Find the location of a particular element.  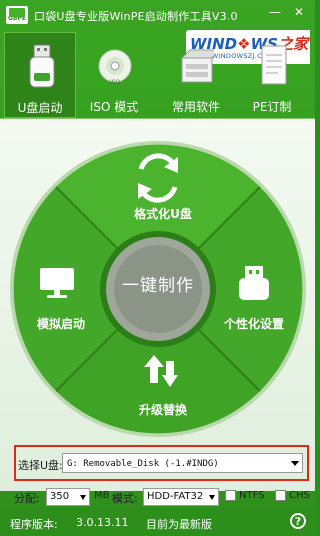

mode-label: 模式: is located at coordinates (125, 498).